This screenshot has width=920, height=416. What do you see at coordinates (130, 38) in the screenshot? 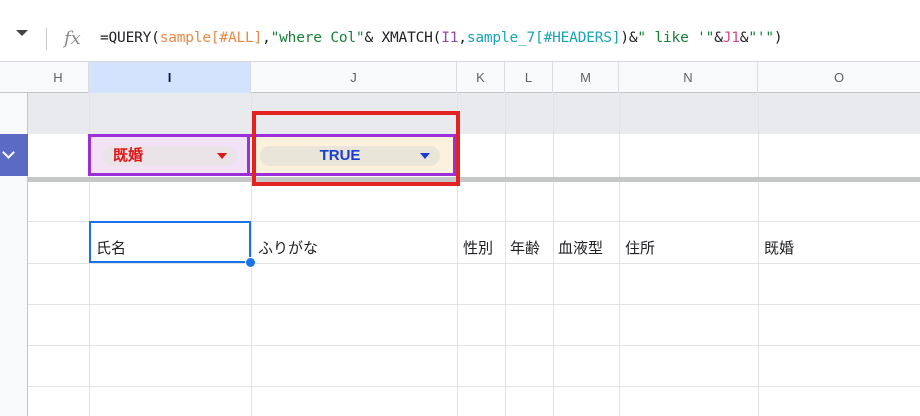
I see `formula-token: =QUERY(` at bounding box center [130, 38].